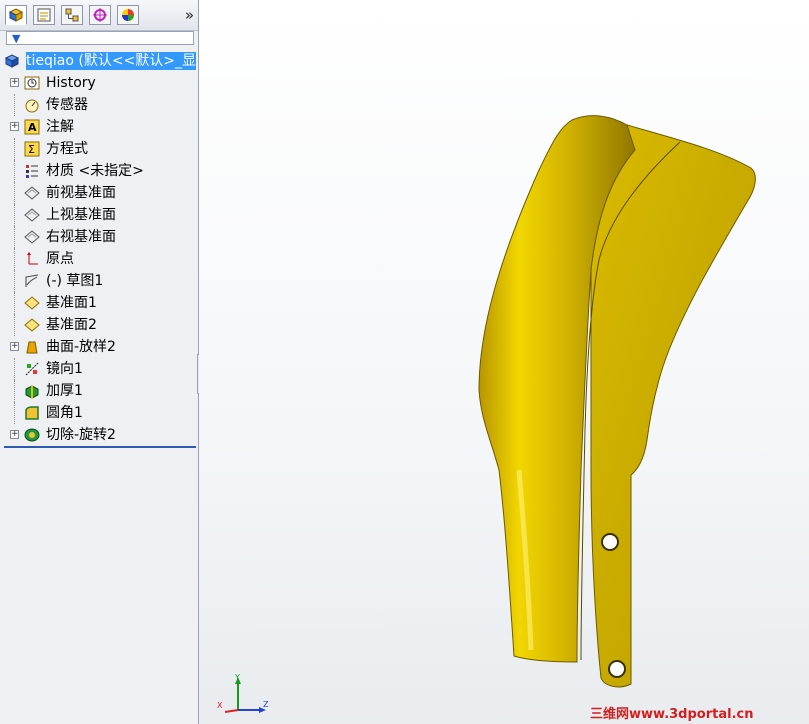 The height and width of the screenshot is (724, 809). I want to click on tree-item-label: 切除-旋转2, so click(81, 435).